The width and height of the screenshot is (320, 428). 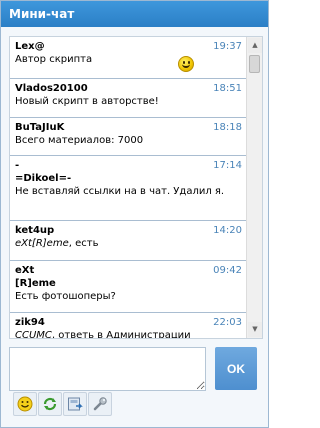 What do you see at coordinates (107, 369) in the screenshot?
I see `message-input` at bounding box center [107, 369].